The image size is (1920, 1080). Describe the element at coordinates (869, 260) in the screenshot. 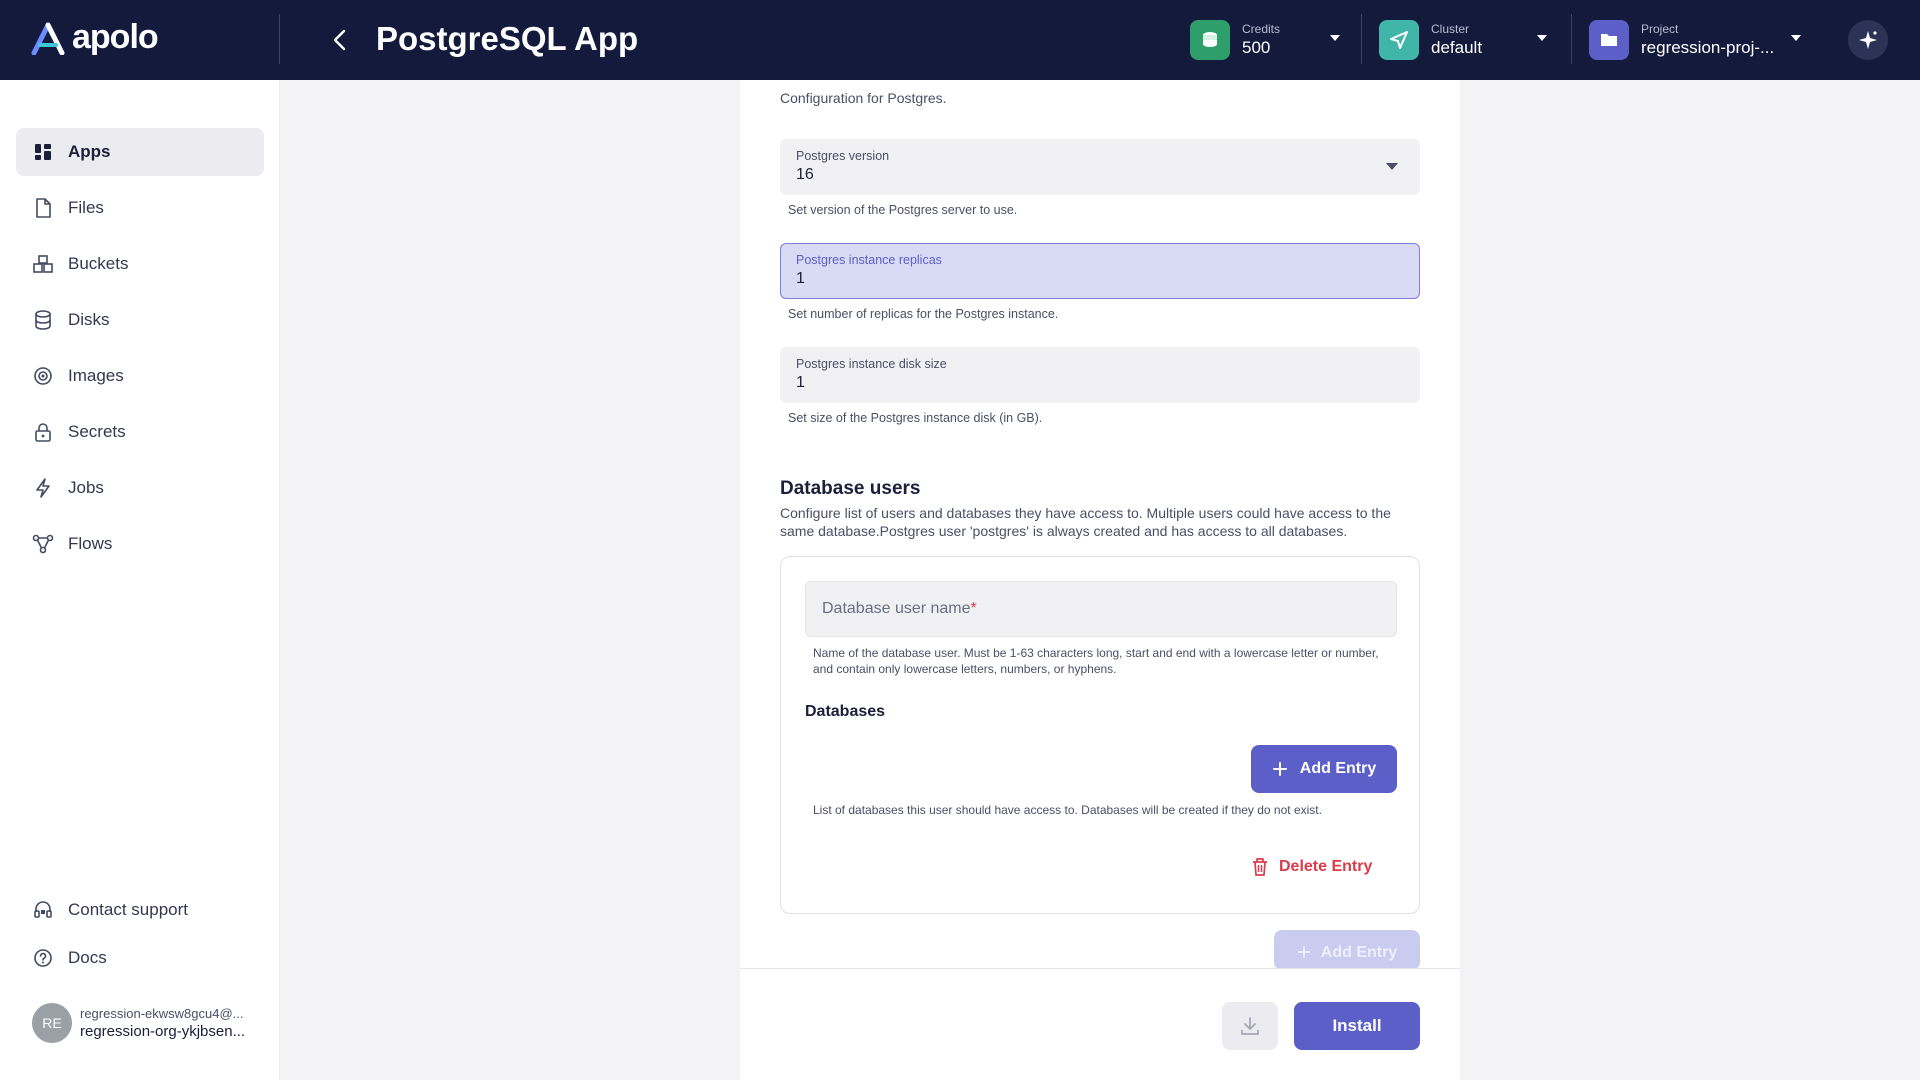

I see `field-label: Postgres instance replicas` at that location.